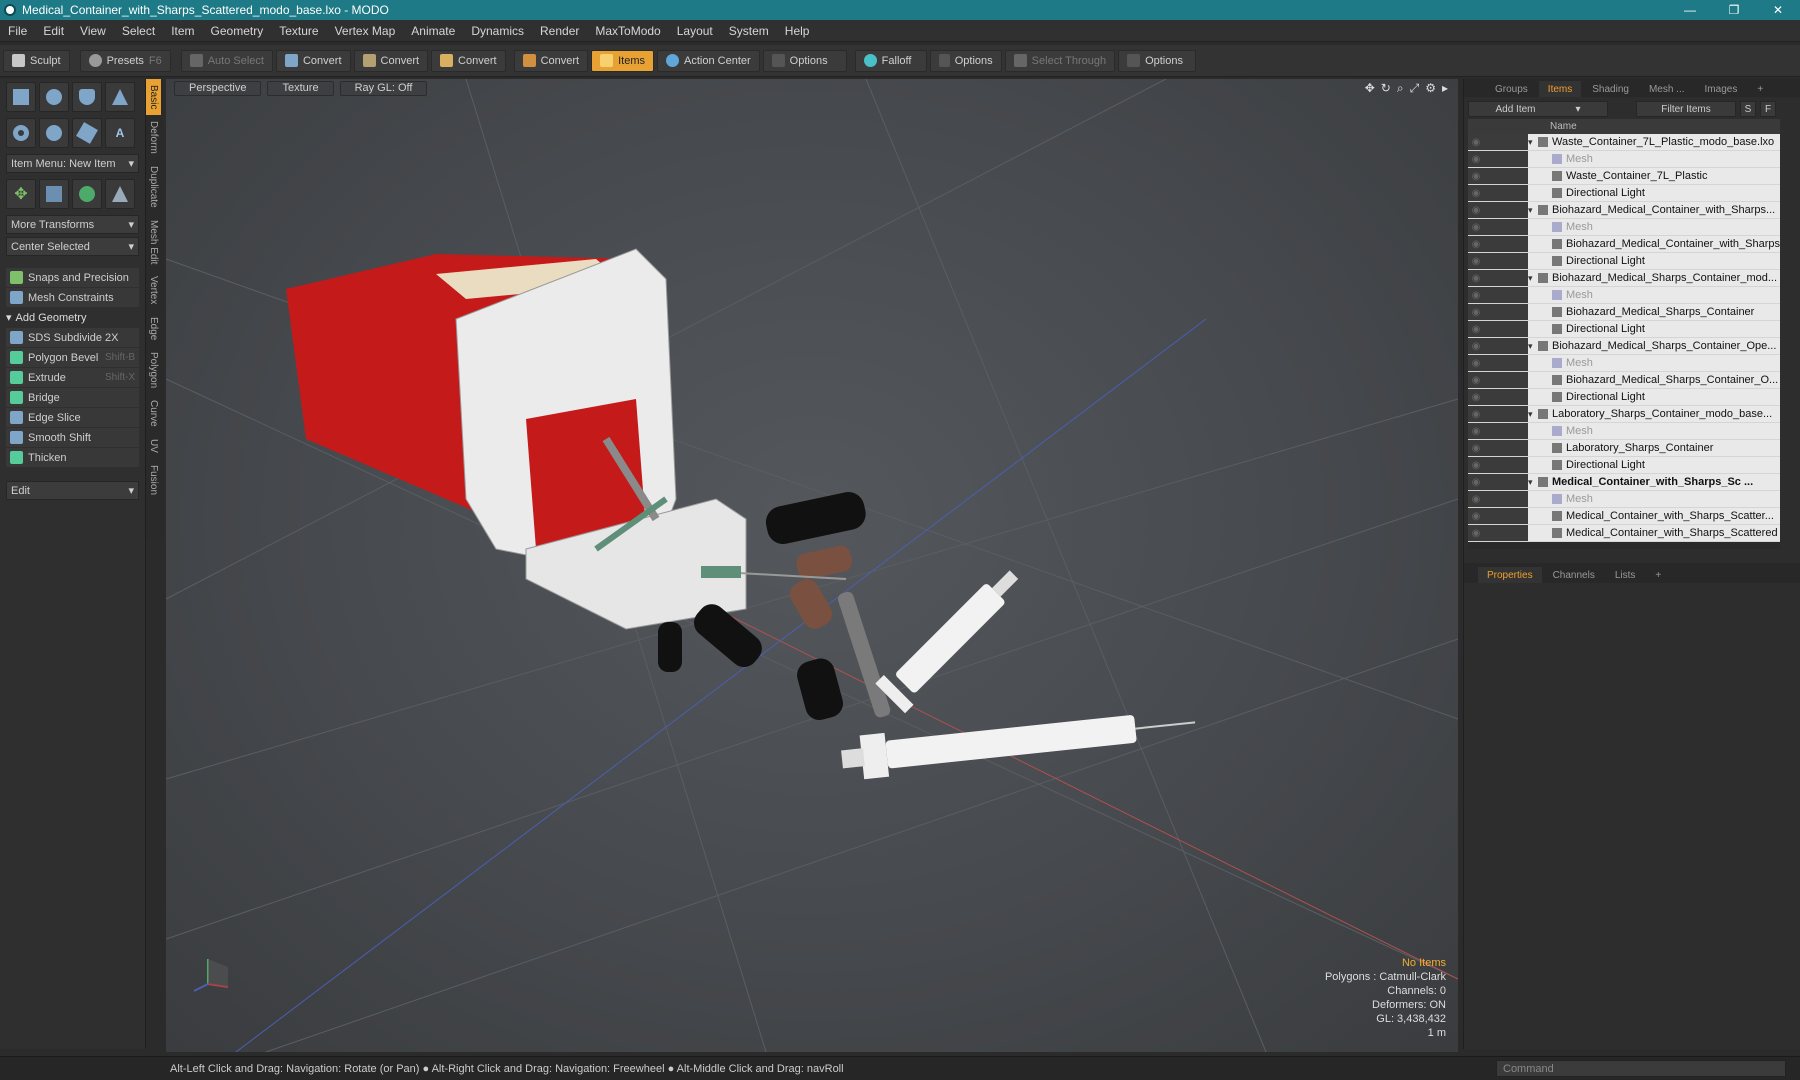 This screenshot has height=1080, width=1800. I want to click on action-center-button: Action Center, so click(708, 60).